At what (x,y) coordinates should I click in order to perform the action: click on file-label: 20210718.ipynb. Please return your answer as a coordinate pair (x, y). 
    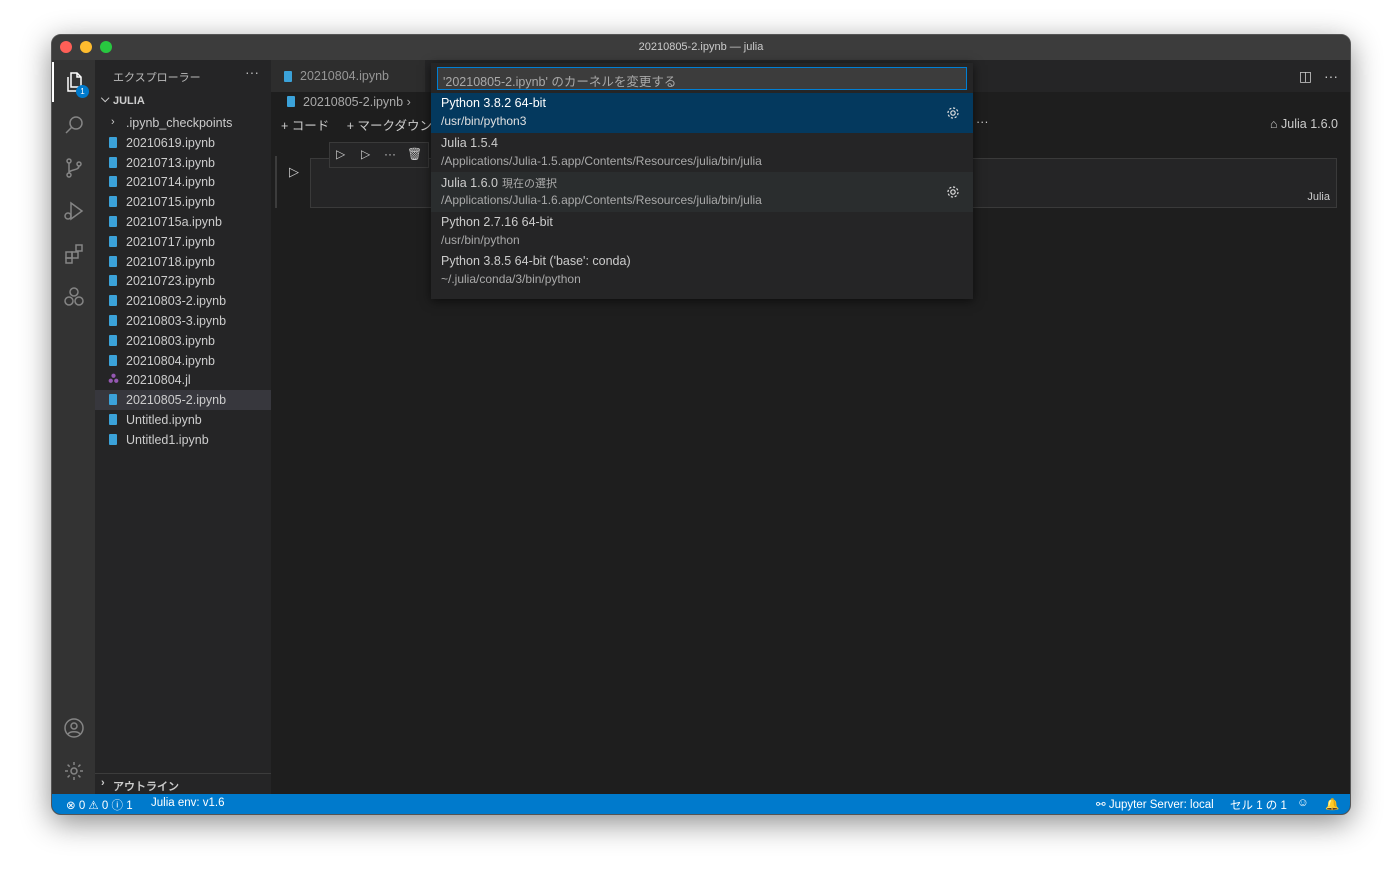
    Looking at the image, I should click on (170, 261).